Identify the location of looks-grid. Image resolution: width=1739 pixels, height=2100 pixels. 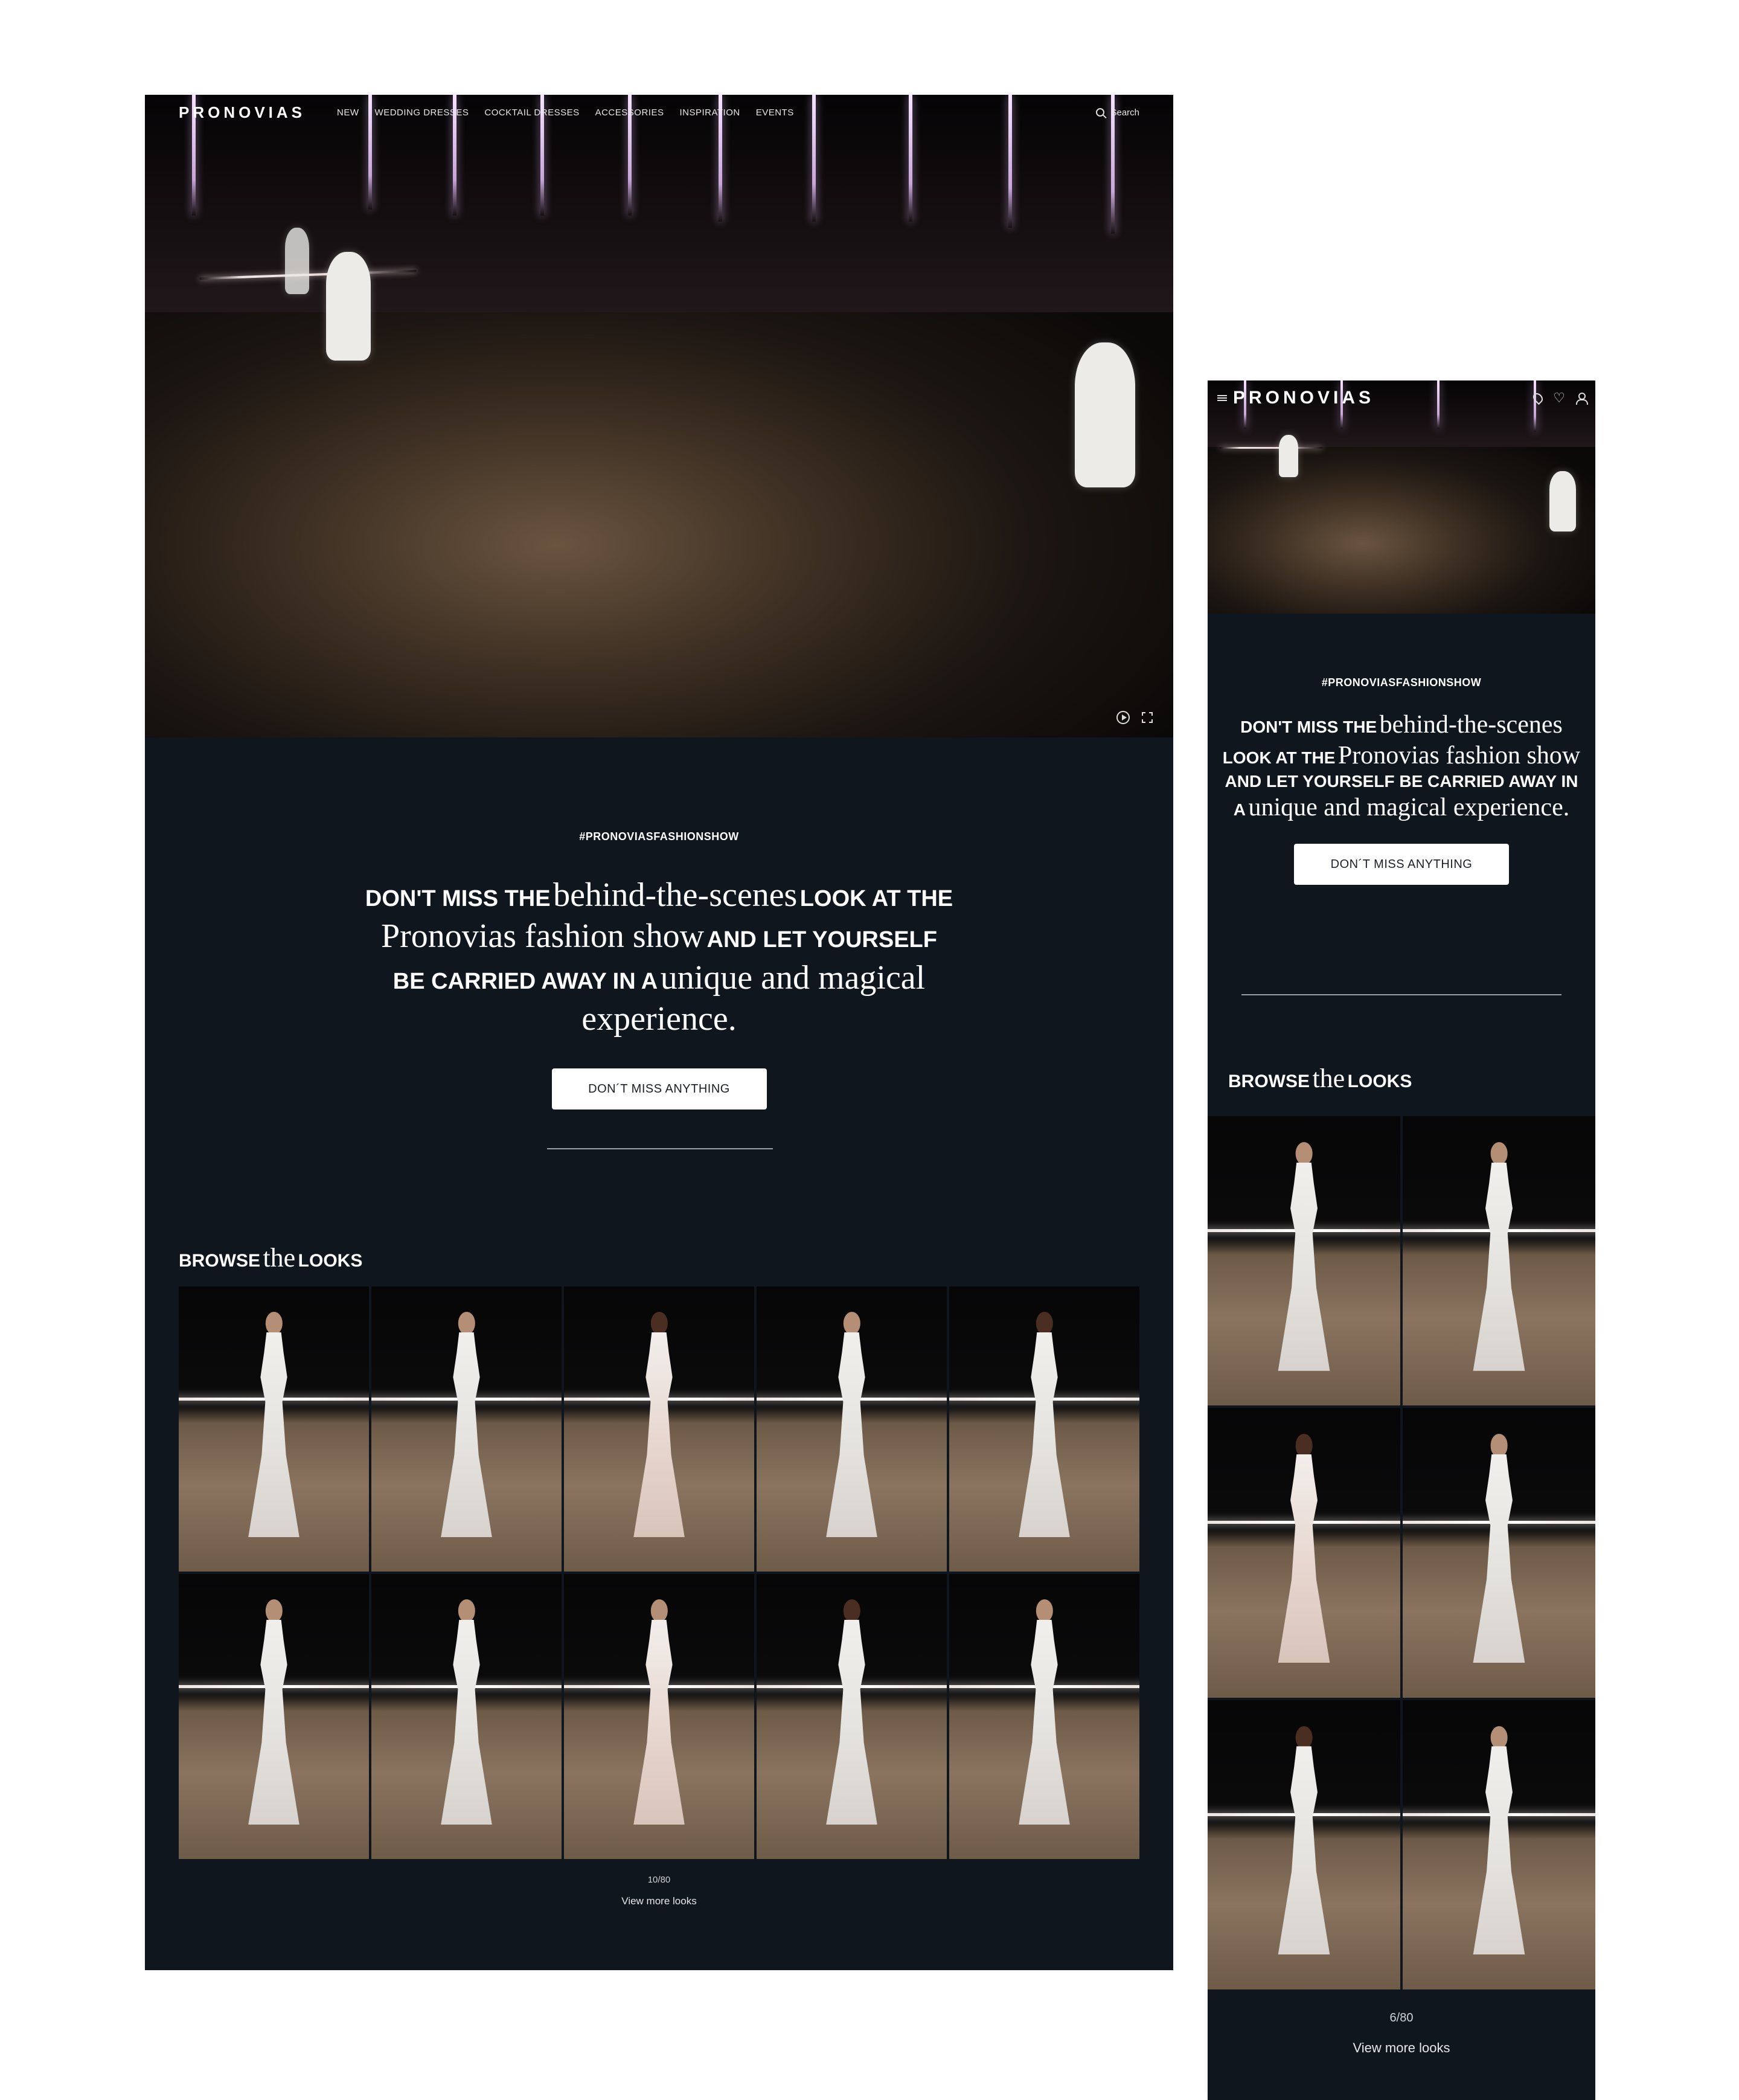
(1401, 1552).